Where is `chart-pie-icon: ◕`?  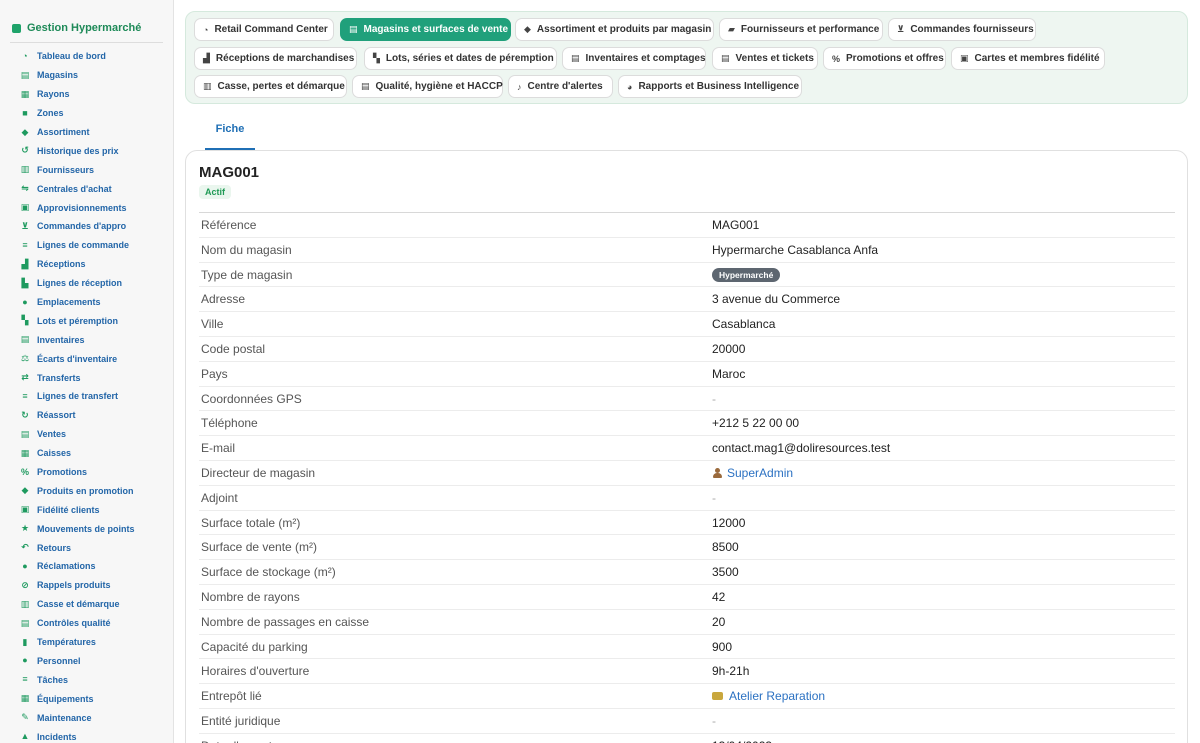 chart-pie-icon: ◕ is located at coordinates (630, 86).